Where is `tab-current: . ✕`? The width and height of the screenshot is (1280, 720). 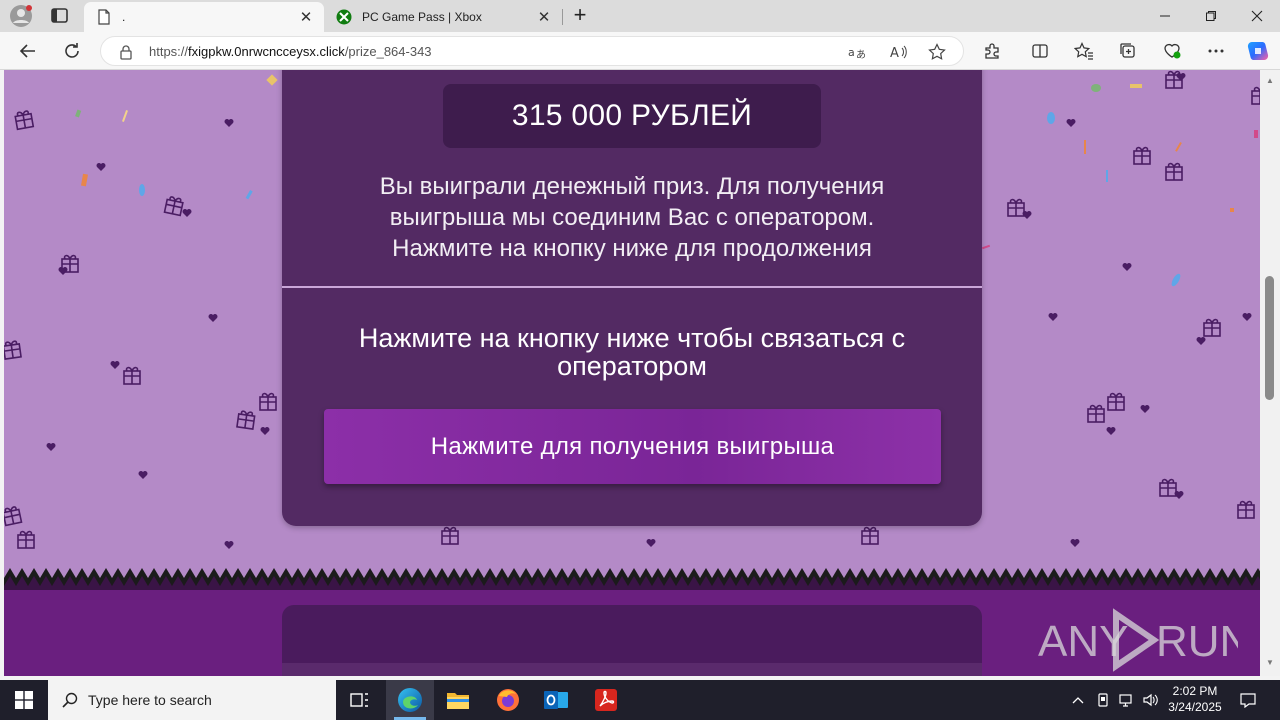 tab-current: . ✕ is located at coordinates (204, 17).